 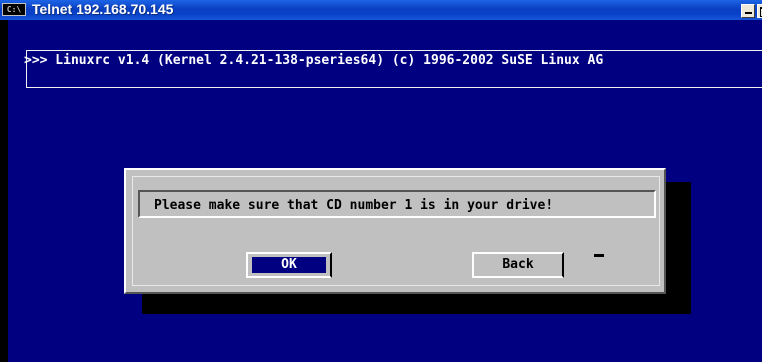 What do you see at coordinates (599, 255) in the screenshot?
I see `cursor-mark` at bounding box center [599, 255].